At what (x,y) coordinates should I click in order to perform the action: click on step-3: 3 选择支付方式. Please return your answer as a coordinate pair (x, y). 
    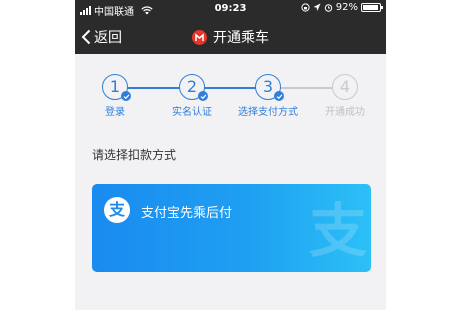
    Looking at the image, I should click on (268, 96).